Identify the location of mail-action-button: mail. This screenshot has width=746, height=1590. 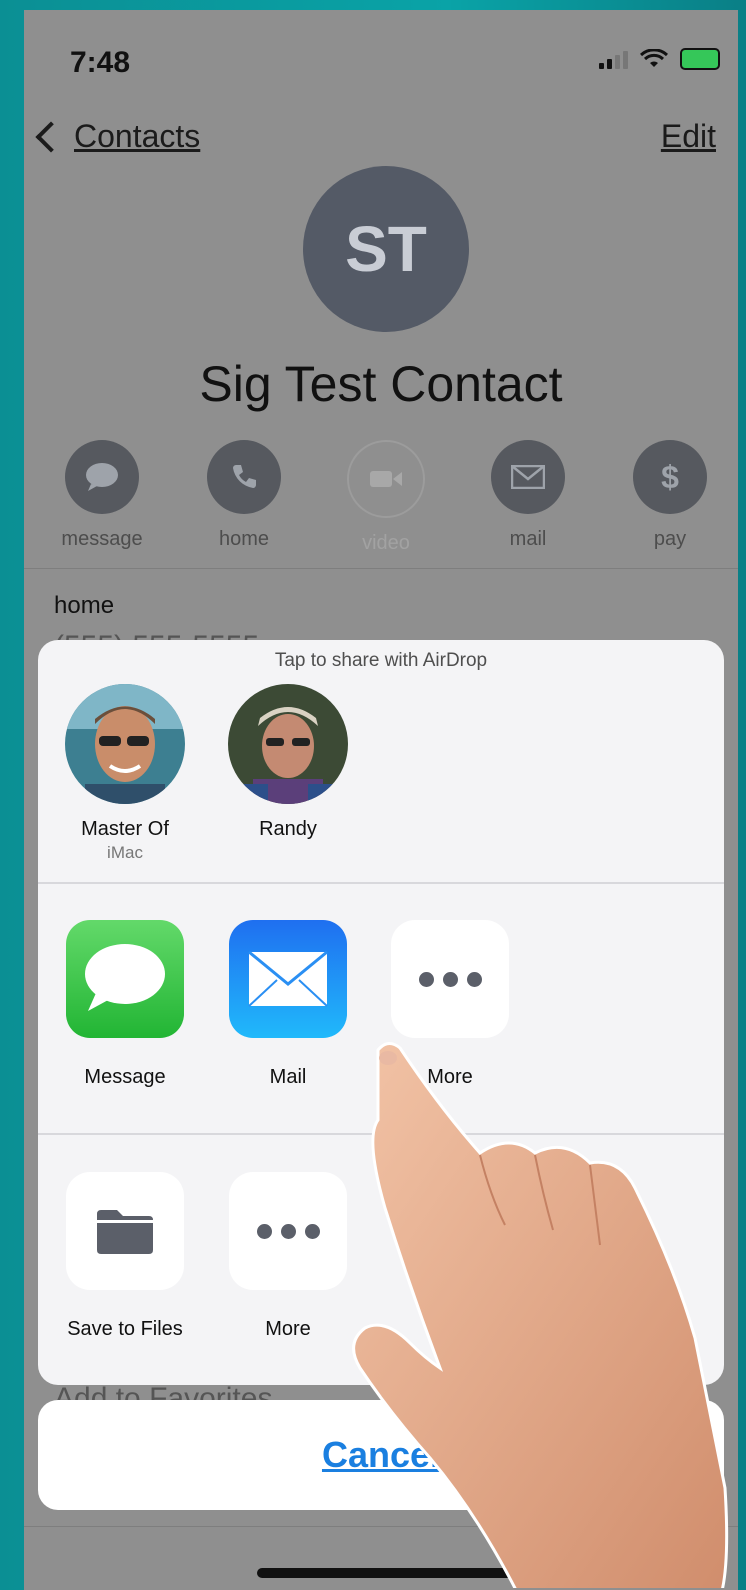
(528, 495).